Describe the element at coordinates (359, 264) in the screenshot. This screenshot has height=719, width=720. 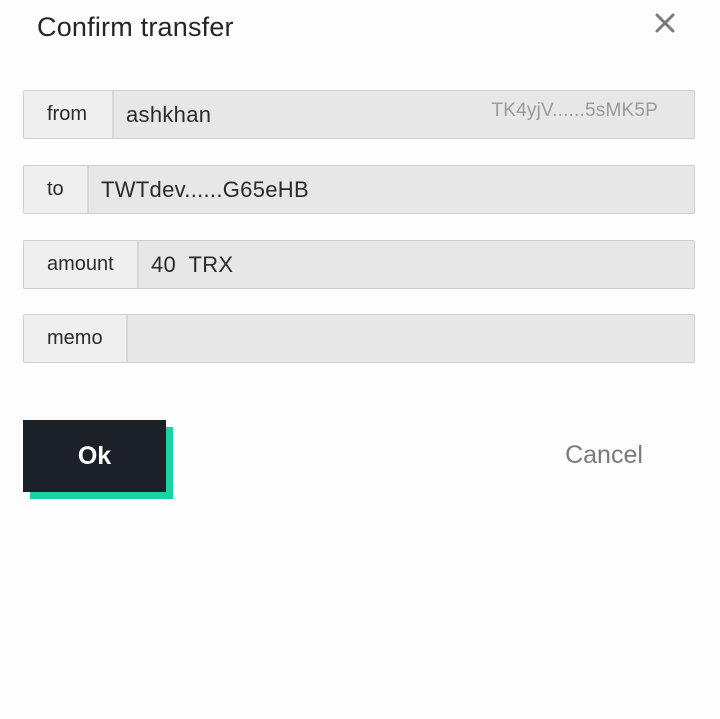
I see `amount-field: amount 40 TRX` at that location.